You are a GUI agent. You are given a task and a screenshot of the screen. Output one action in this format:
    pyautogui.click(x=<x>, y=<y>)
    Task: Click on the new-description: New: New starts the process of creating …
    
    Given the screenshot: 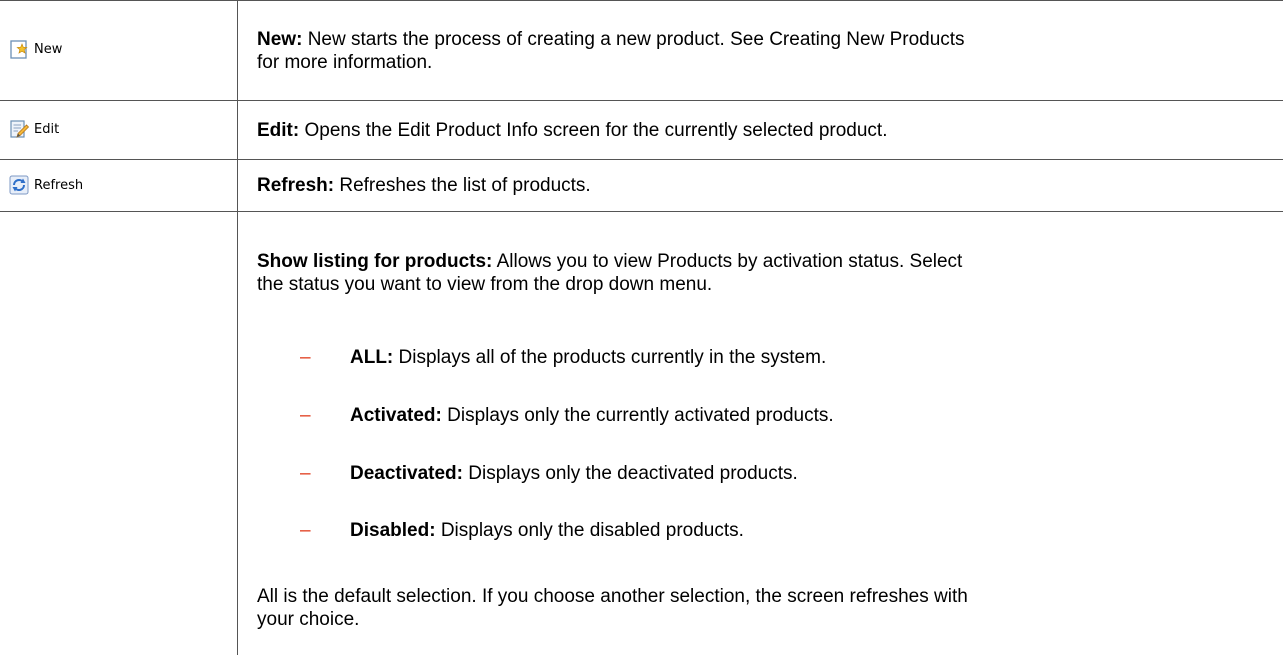 What is the action you would take?
    pyautogui.click(x=759, y=51)
    